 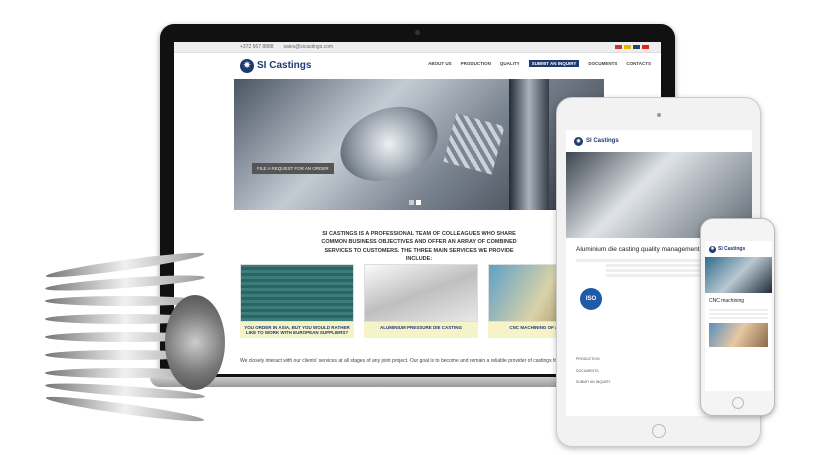 What do you see at coordinates (602, 141) in the screenshot?
I see `tablet-logo-text: SI Castings` at bounding box center [602, 141].